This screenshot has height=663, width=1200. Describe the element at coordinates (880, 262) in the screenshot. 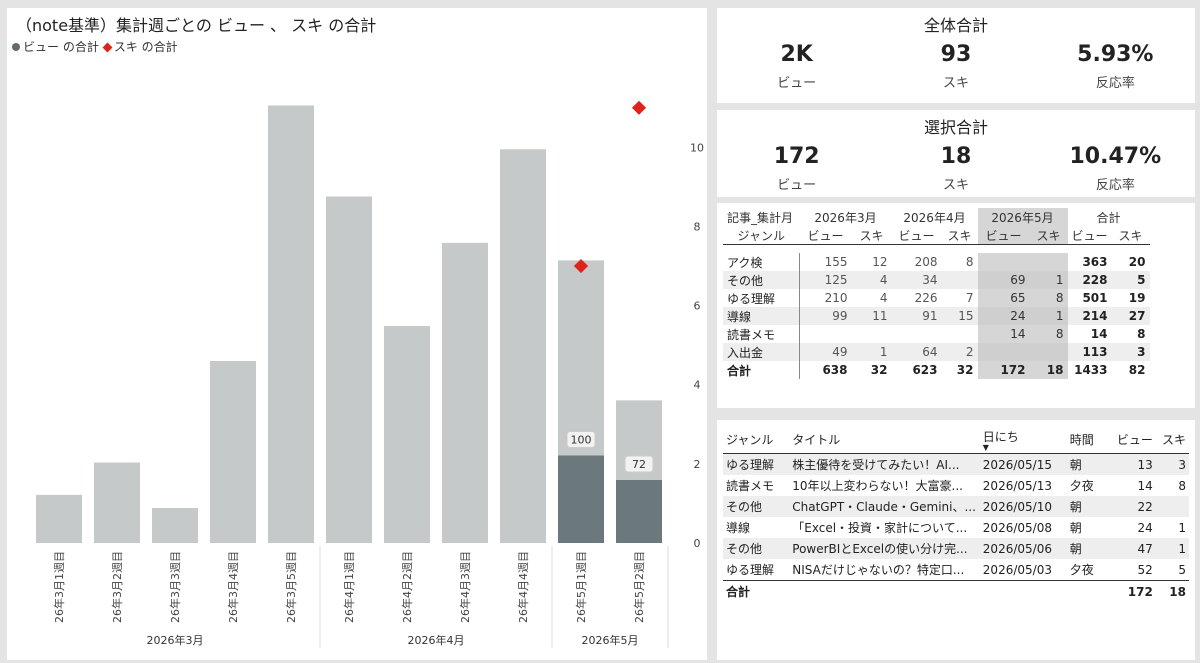

I see `matrix-cell: 12` at that location.